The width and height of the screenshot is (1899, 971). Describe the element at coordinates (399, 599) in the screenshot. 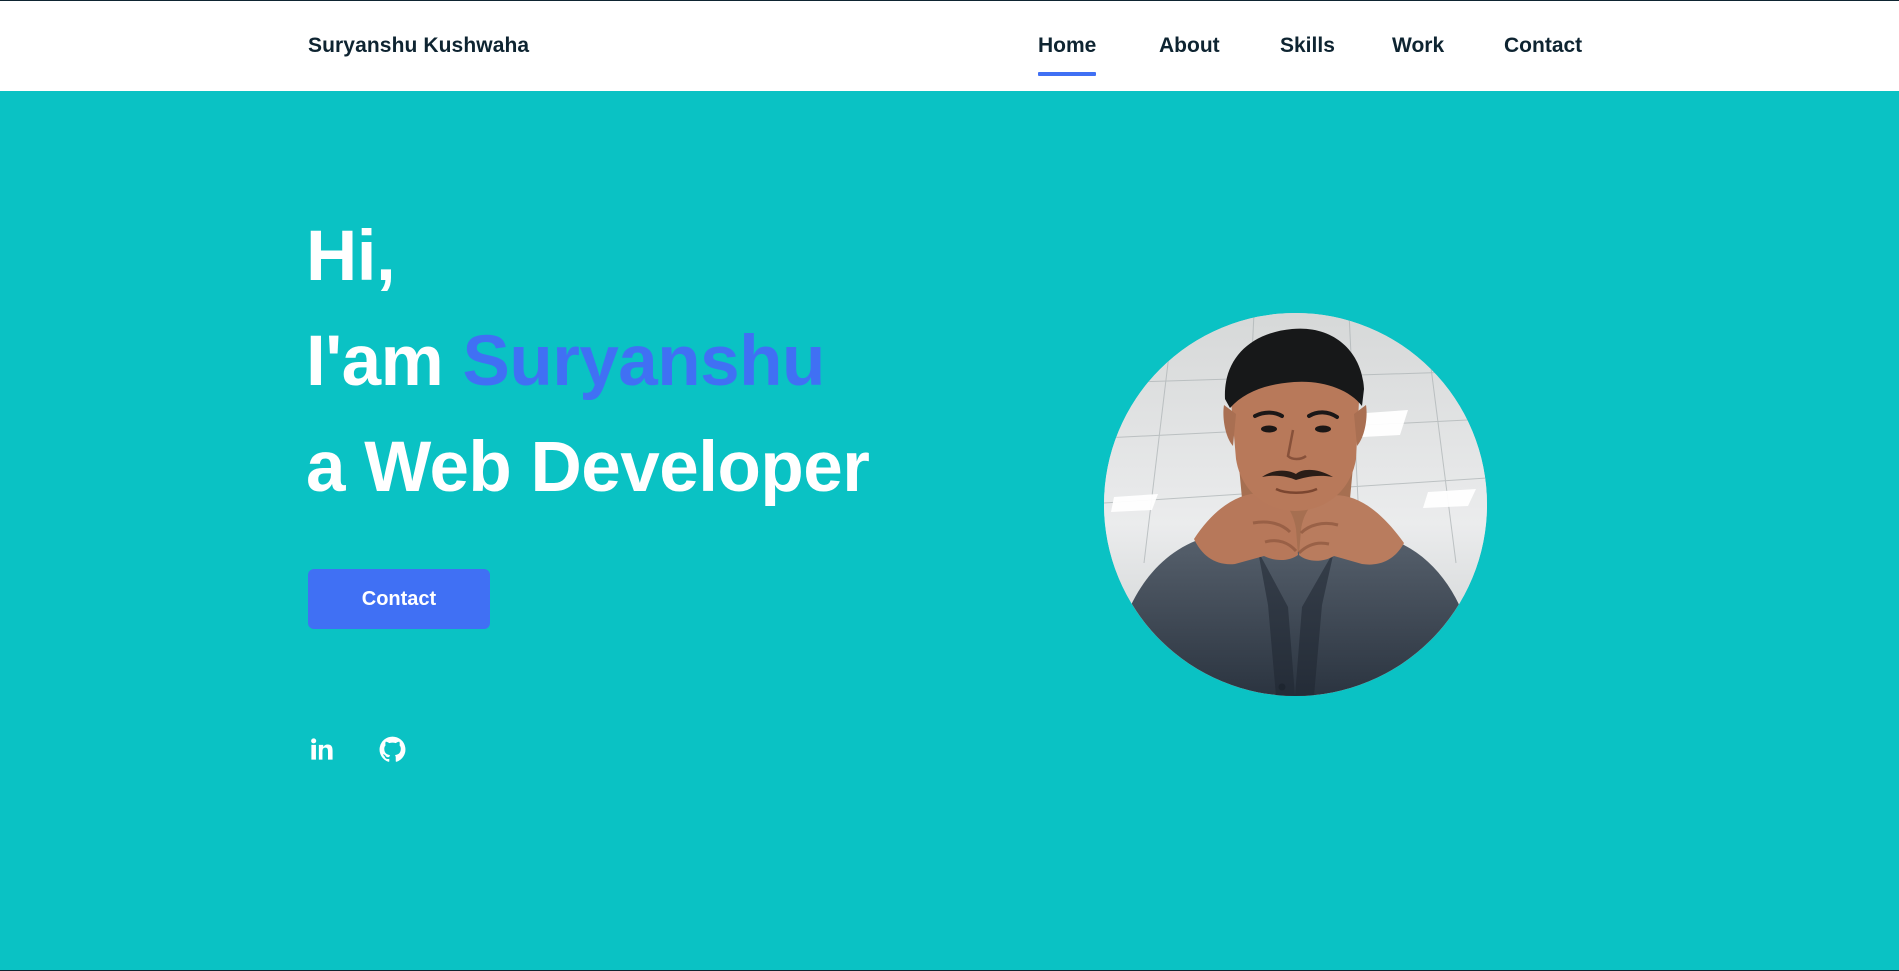

I see `contact-button: Contact` at that location.